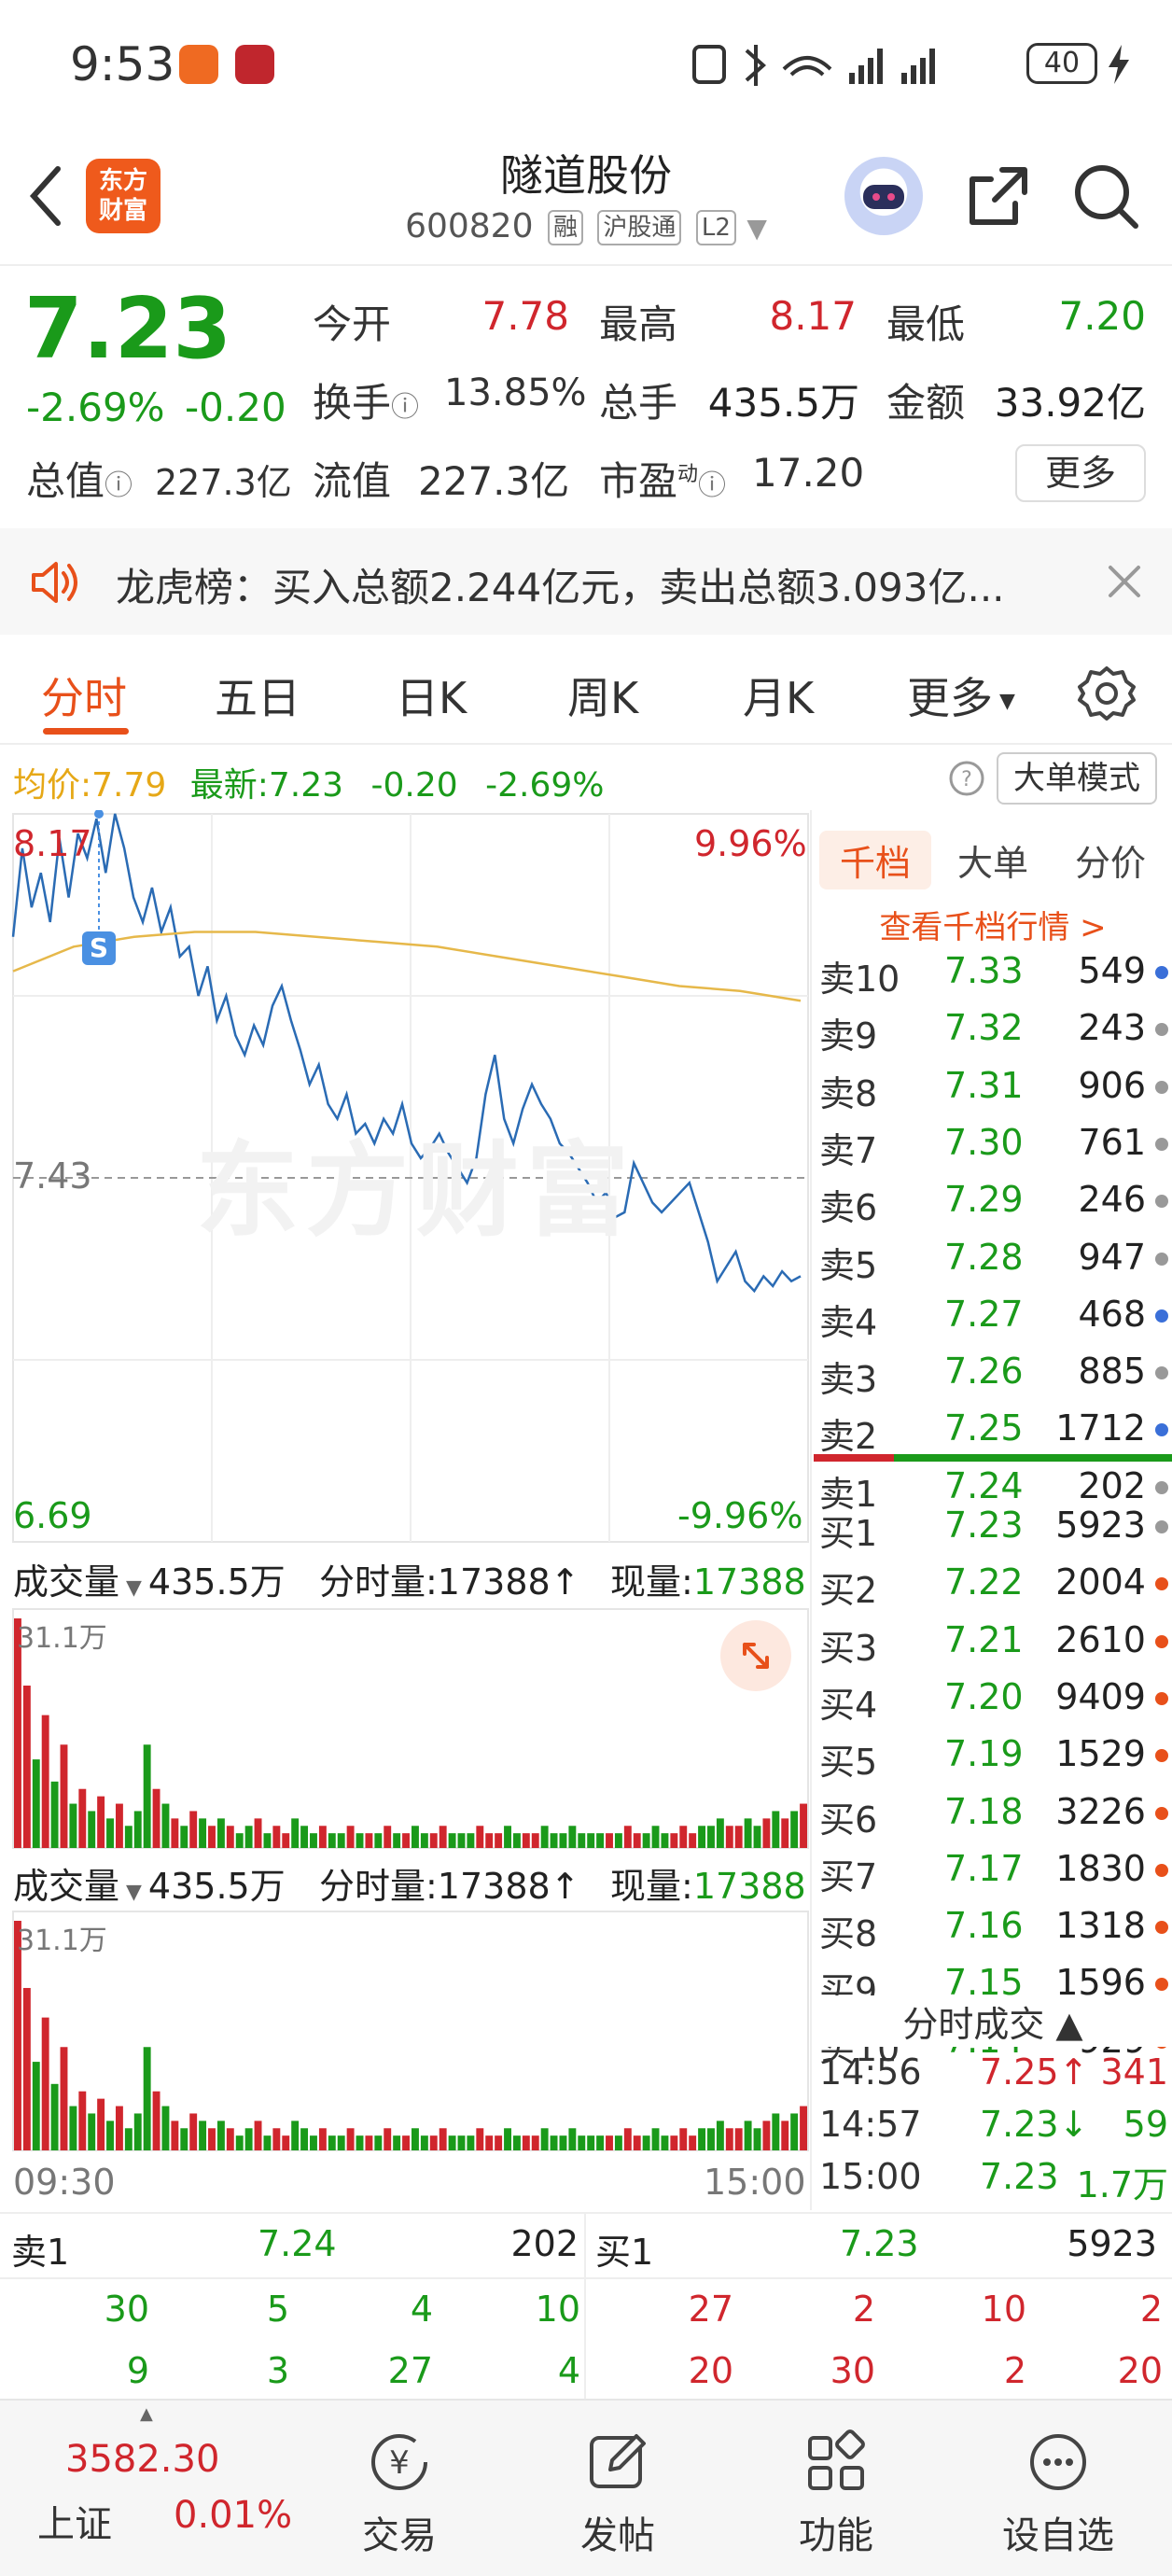  What do you see at coordinates (992, 1930) in the screenshot?
I see `bid-row: 买8 7.16 1318` at bounding box center [992, 1930].